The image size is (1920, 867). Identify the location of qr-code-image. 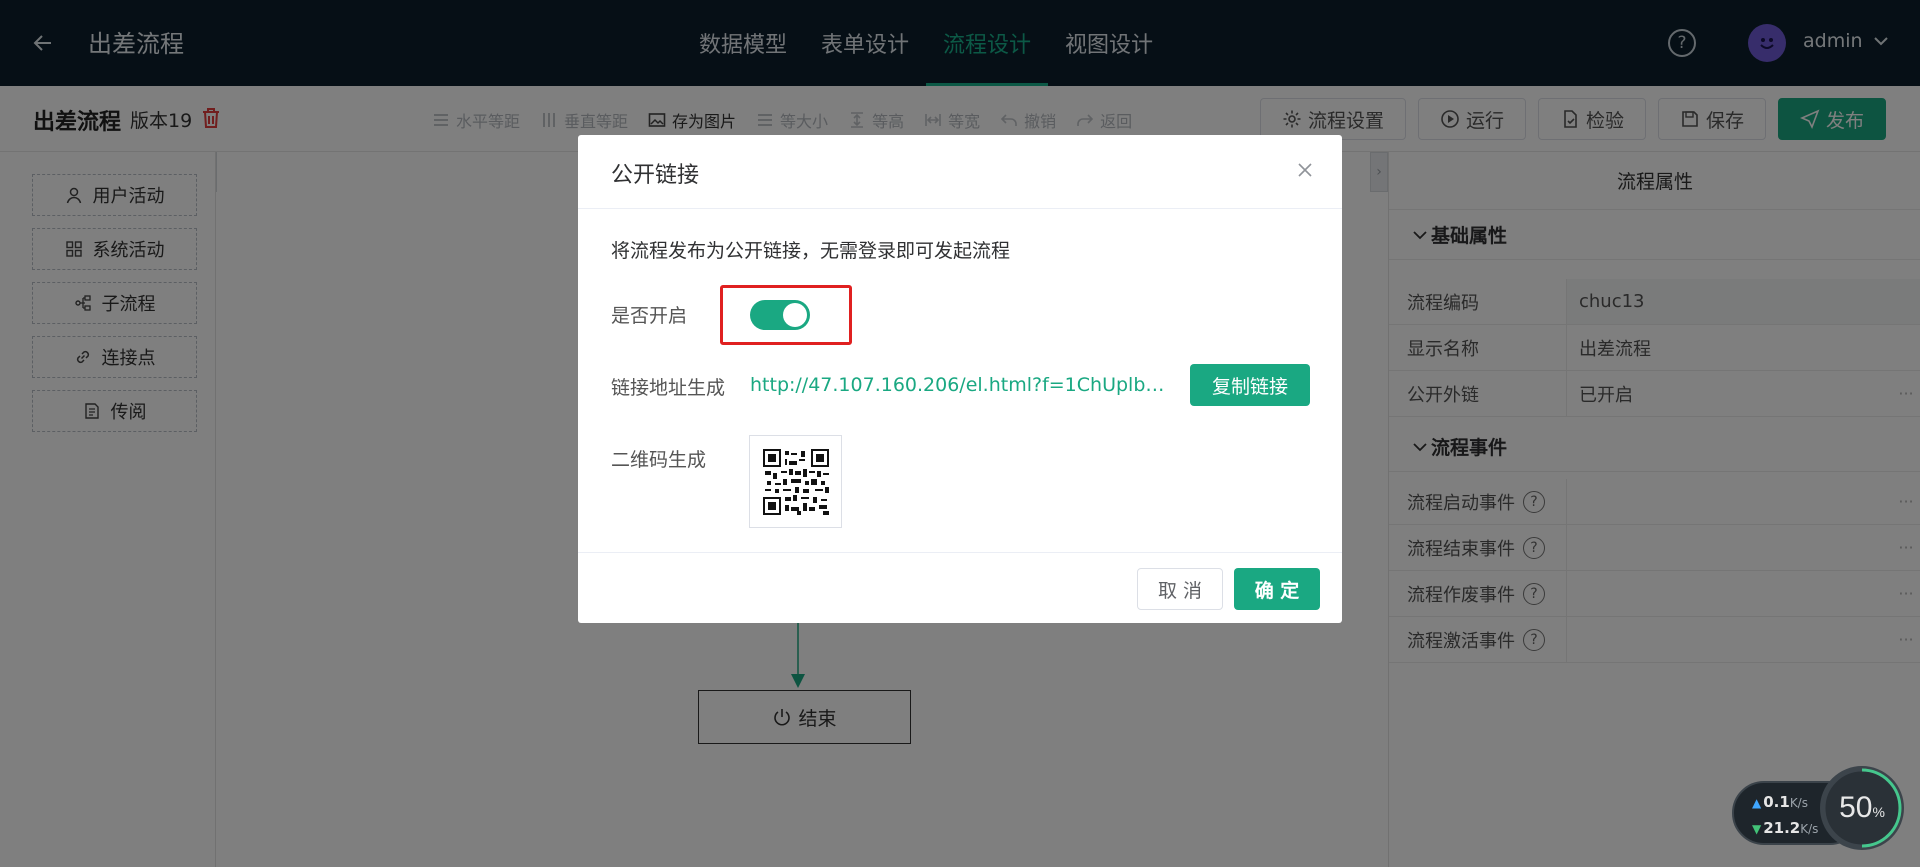
(795, 481).